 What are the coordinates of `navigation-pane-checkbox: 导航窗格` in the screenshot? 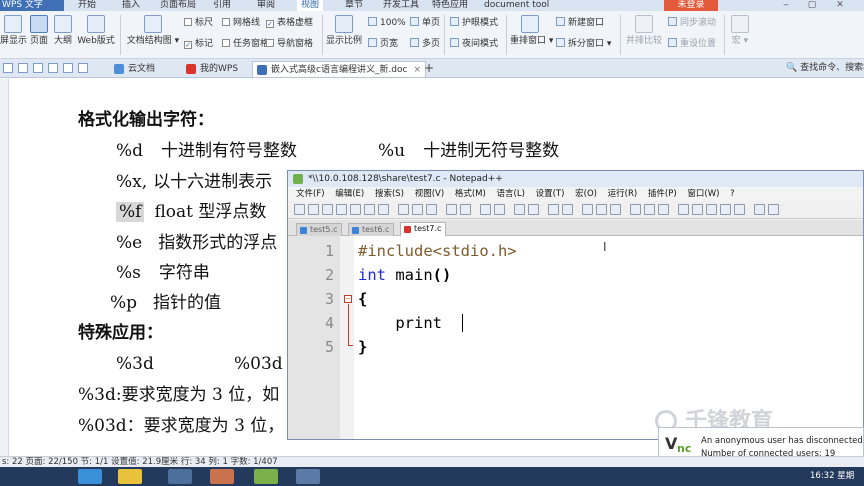 It's located at (289, 44).